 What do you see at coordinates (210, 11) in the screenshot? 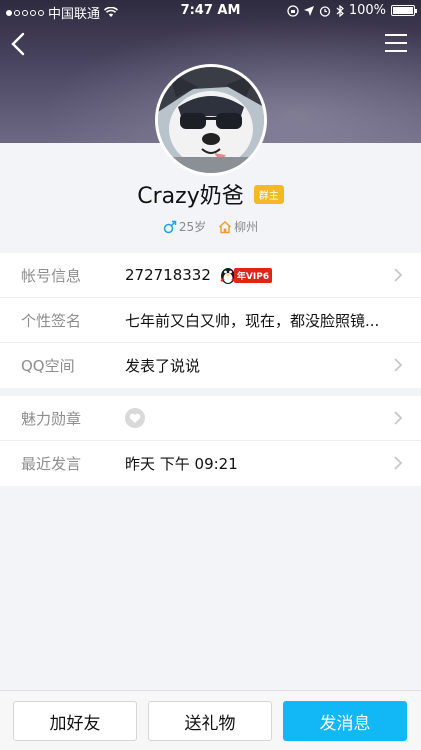
I see `status-bar: 中国联通 7:47 AM 100%` at bounding box center [210, 11].